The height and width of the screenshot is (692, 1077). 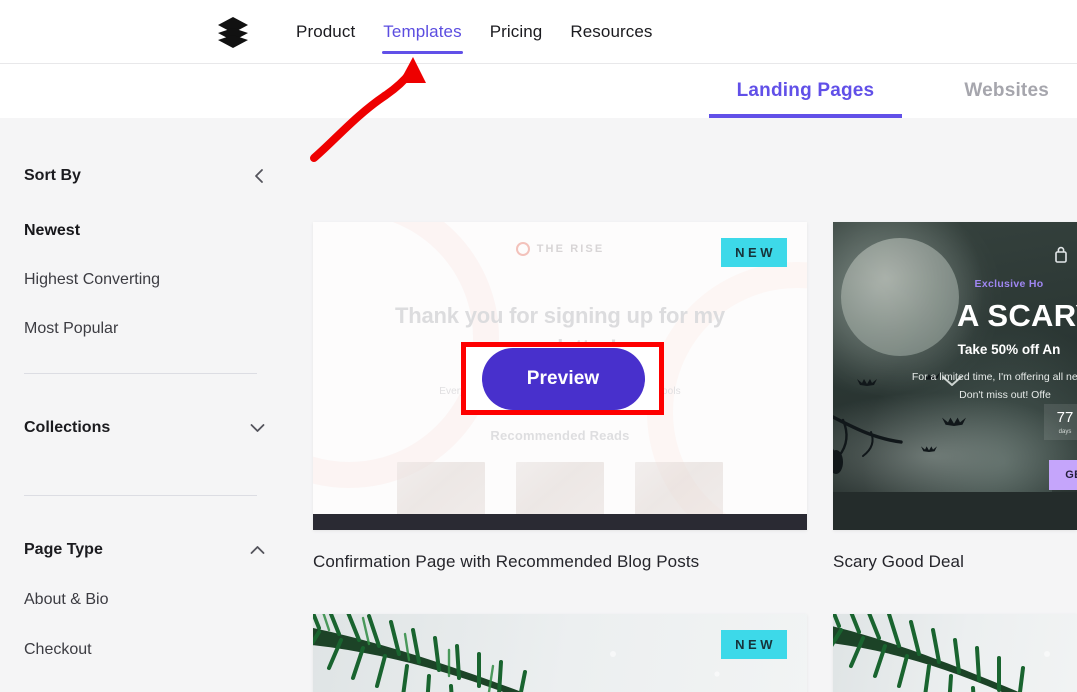 I want to click on template-thumbnail, so click(x=955, y=653).